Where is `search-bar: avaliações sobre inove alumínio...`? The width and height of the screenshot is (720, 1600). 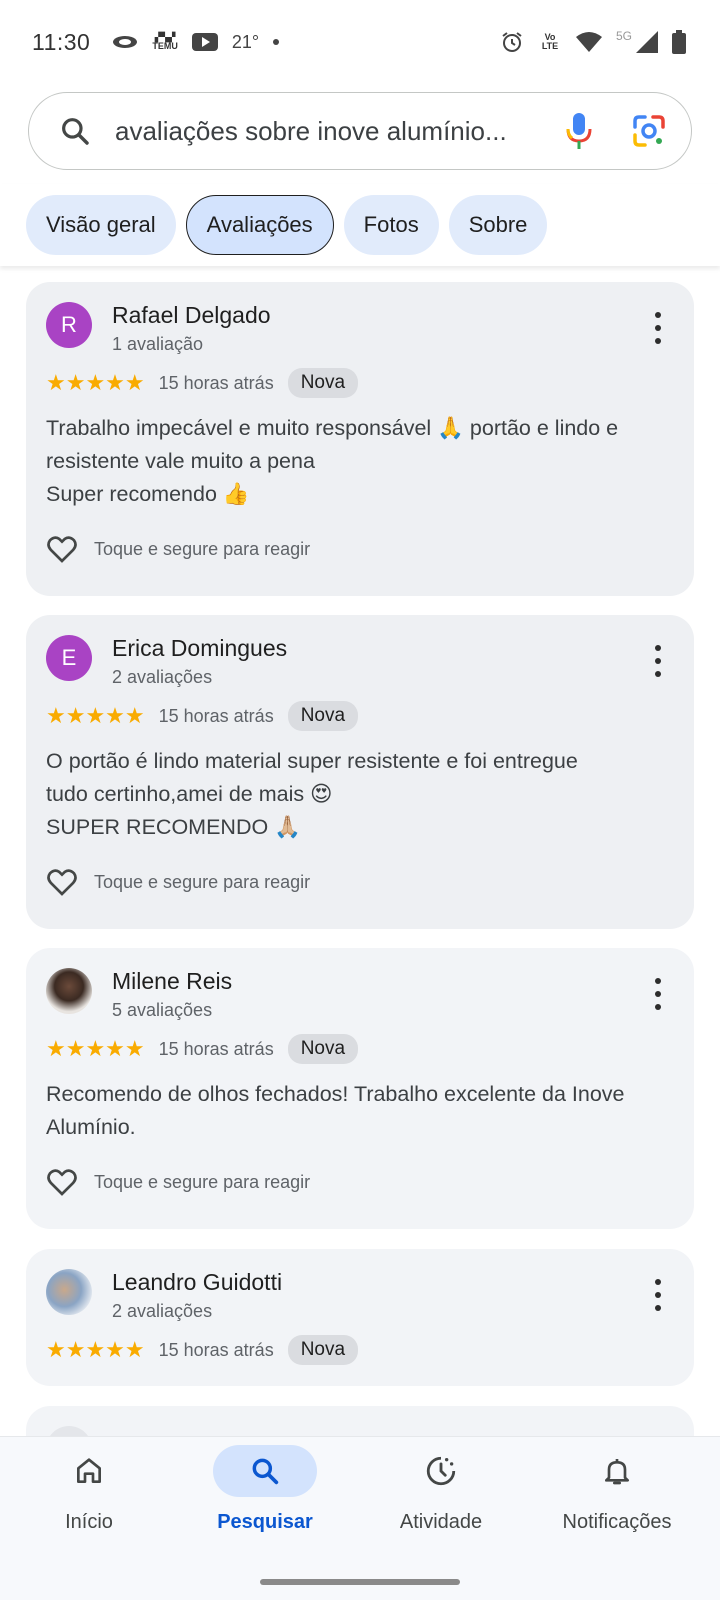
search-bar: avaliações sobre inove alumínio... is located at coordinates (360, 131).